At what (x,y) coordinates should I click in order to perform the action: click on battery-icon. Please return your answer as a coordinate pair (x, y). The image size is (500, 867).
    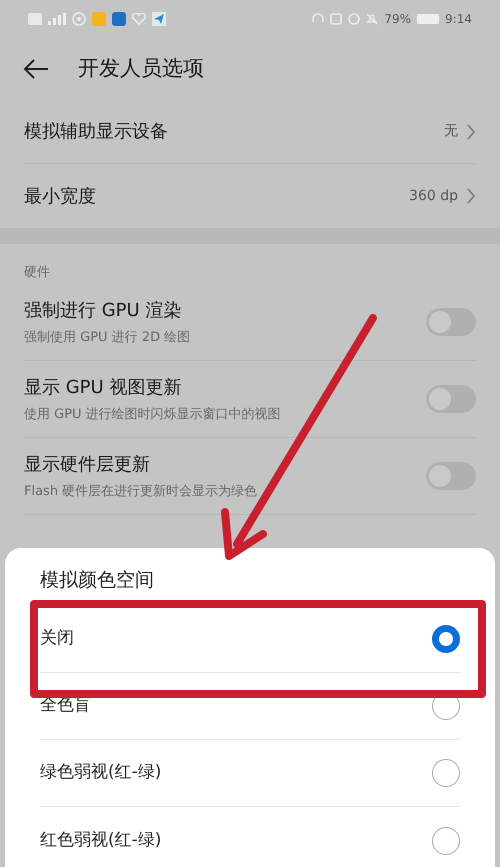
    Looking at the image, I should click on (428, 19).